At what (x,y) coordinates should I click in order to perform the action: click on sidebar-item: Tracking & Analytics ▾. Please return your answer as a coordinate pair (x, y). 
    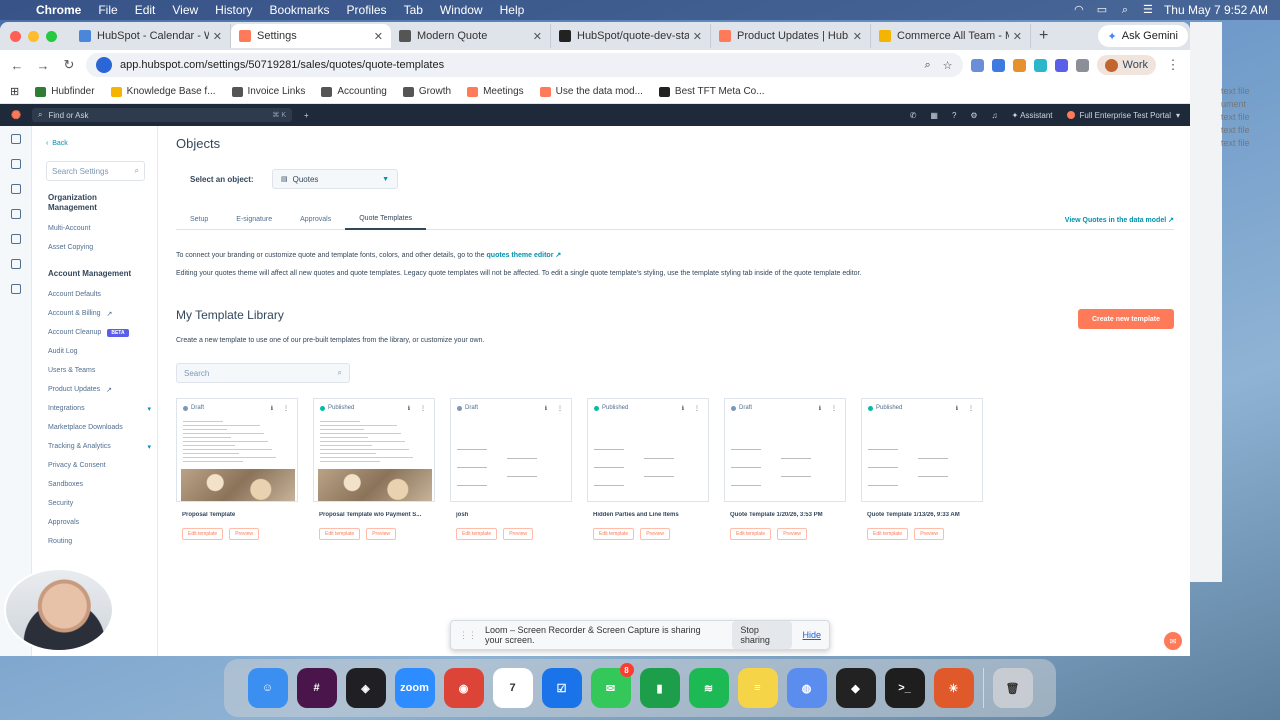
    Looking at the image, I should click on (94, 446).